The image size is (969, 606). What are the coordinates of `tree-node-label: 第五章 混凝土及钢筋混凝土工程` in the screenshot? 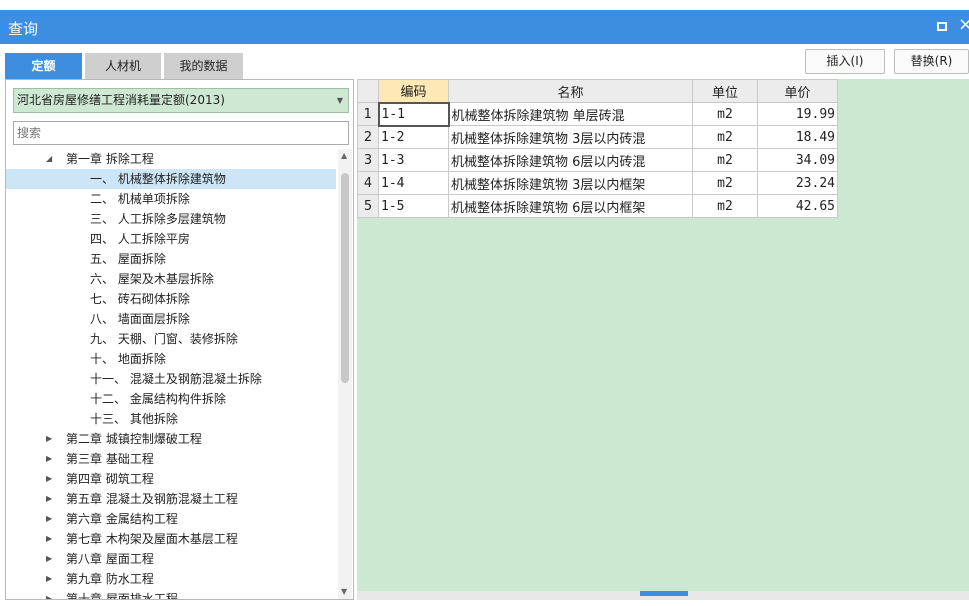 It's located at (152, 499).